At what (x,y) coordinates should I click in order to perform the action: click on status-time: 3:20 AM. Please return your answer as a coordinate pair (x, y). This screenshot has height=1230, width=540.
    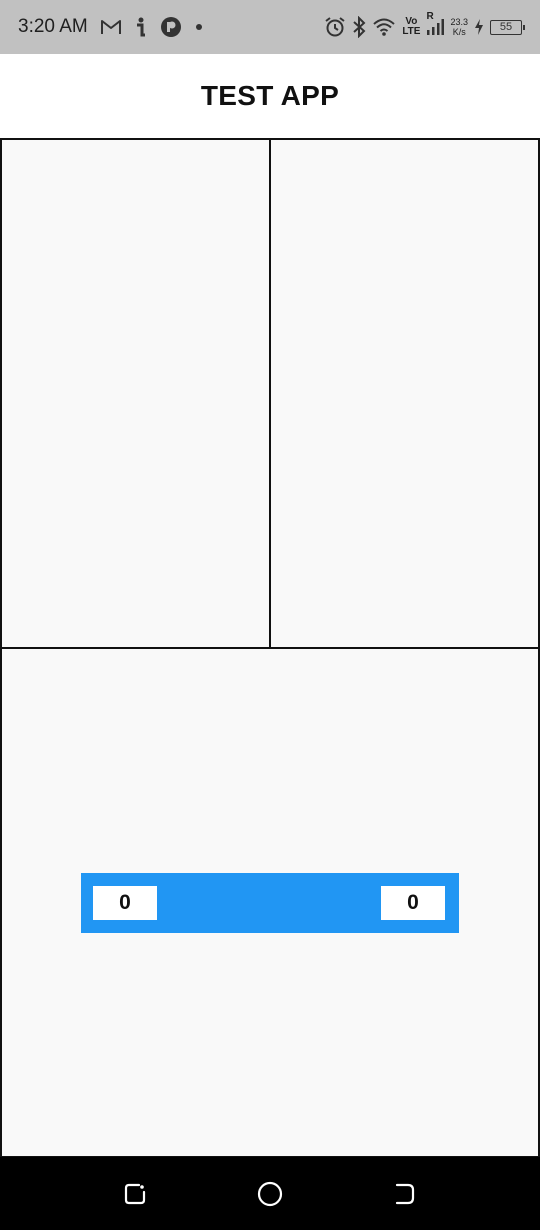
    Looking at the image, I should click on (53, 26).